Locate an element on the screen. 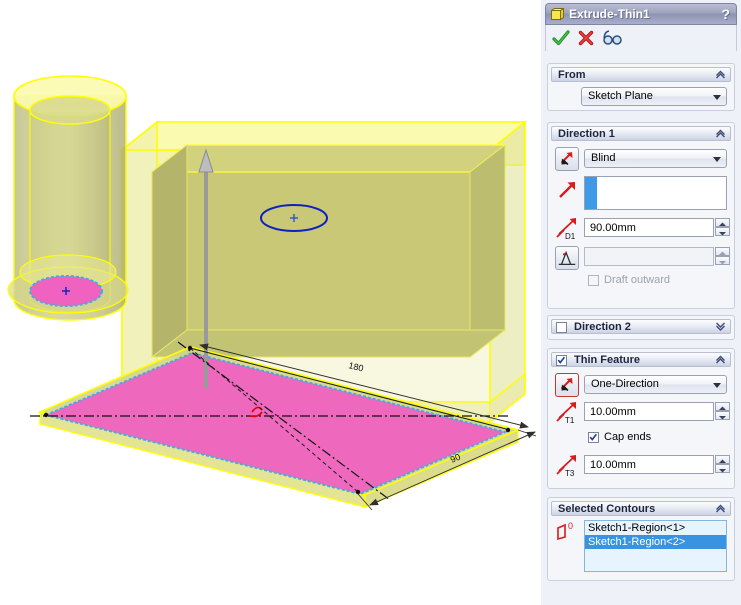 The image size is (741, 605). section-from-title: From is located at coordinates (572, 75).